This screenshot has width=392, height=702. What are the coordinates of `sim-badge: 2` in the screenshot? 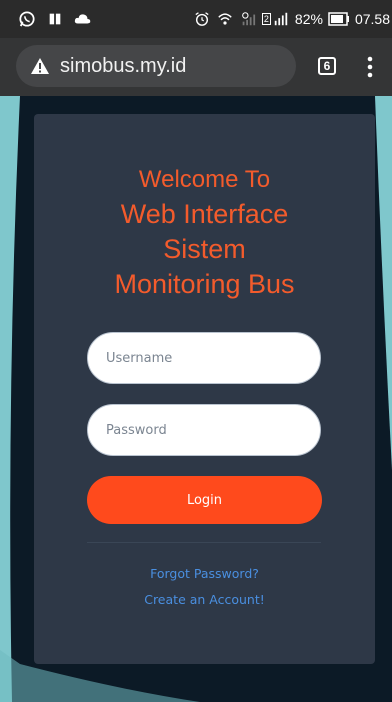 It's located at (266, 19).